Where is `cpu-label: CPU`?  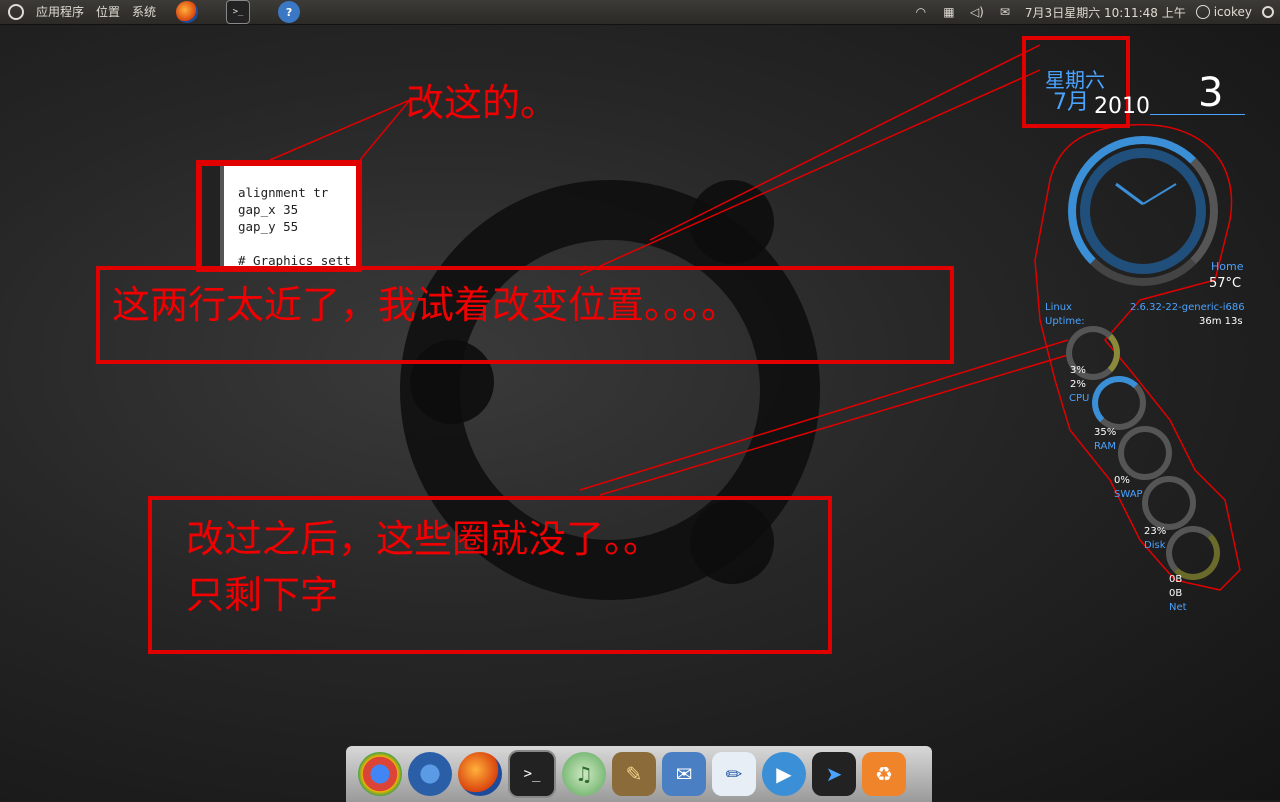
cpu-label: CPU is located at coordinates (1079, 398).